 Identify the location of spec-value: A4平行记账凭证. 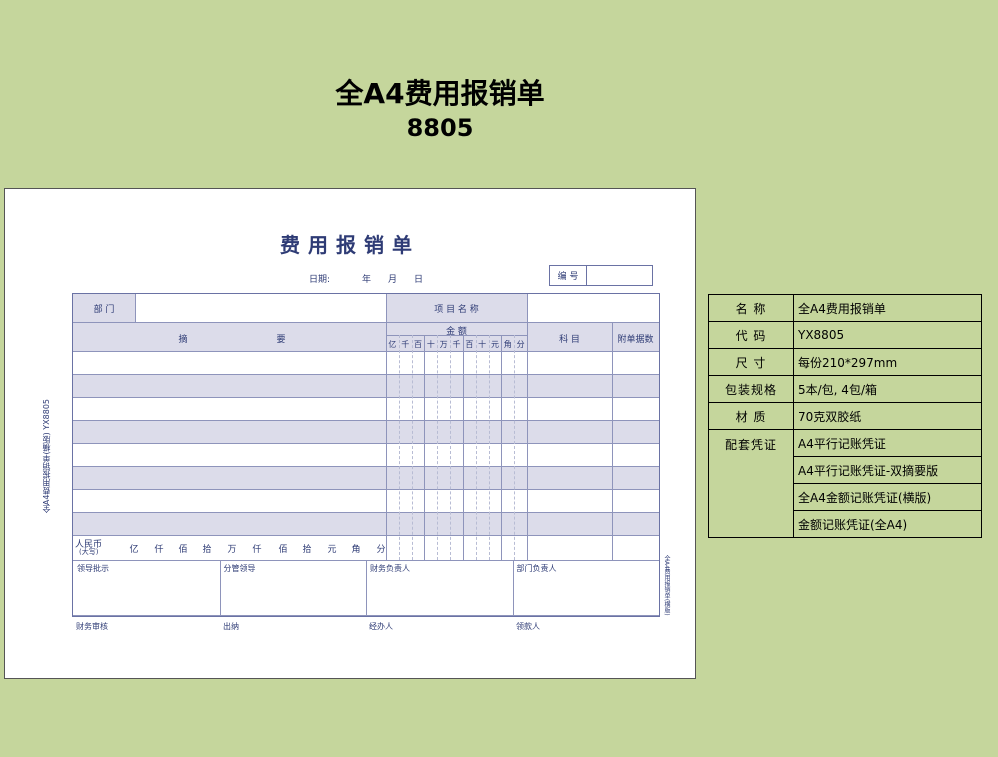
(887, 443).